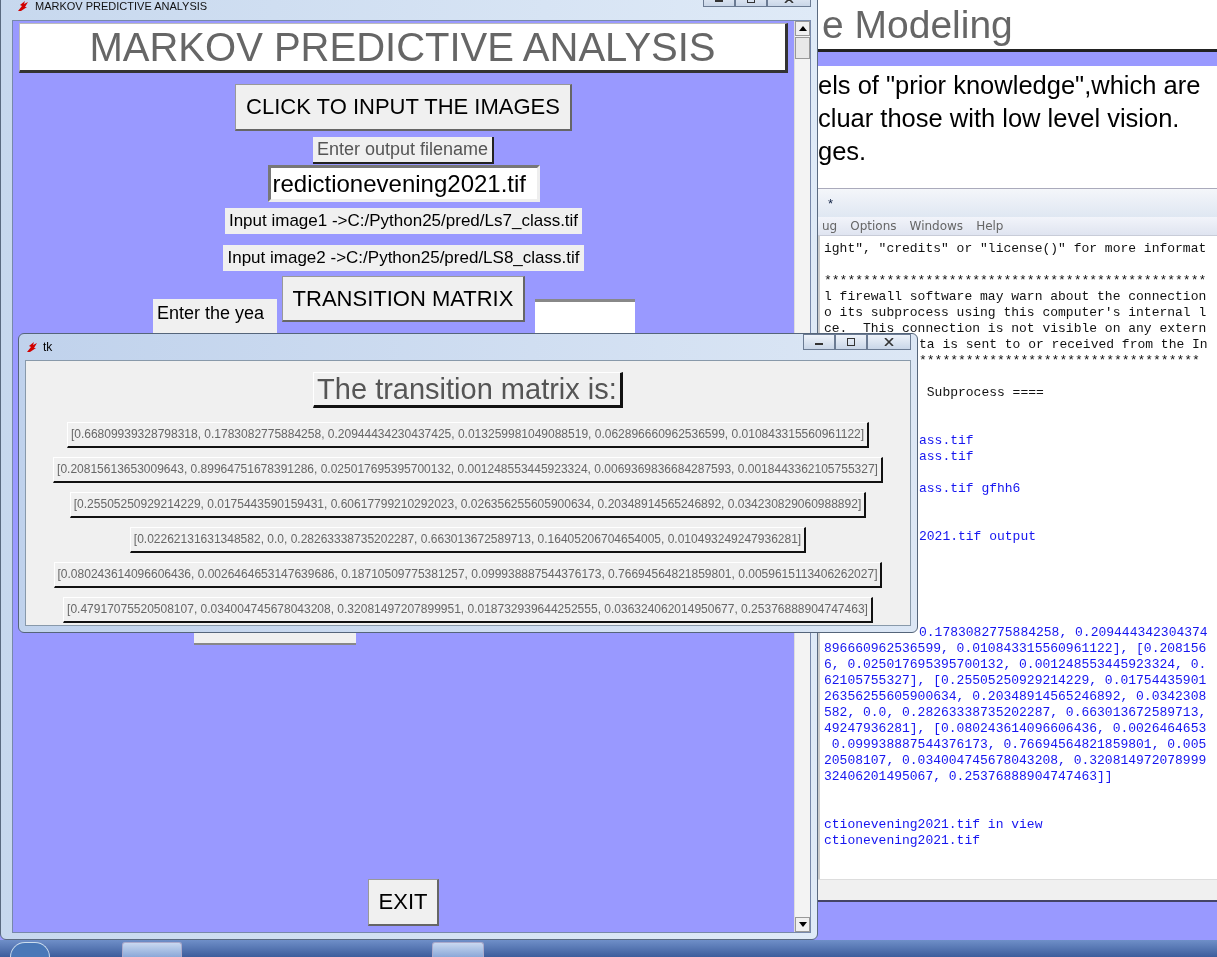 This screenshot has width=1217, height=957. What do you see at coordinates (902, 840) in the screenshot?
I see `console-line: ctionevening2021.tif` at bounding box center [902, 840].